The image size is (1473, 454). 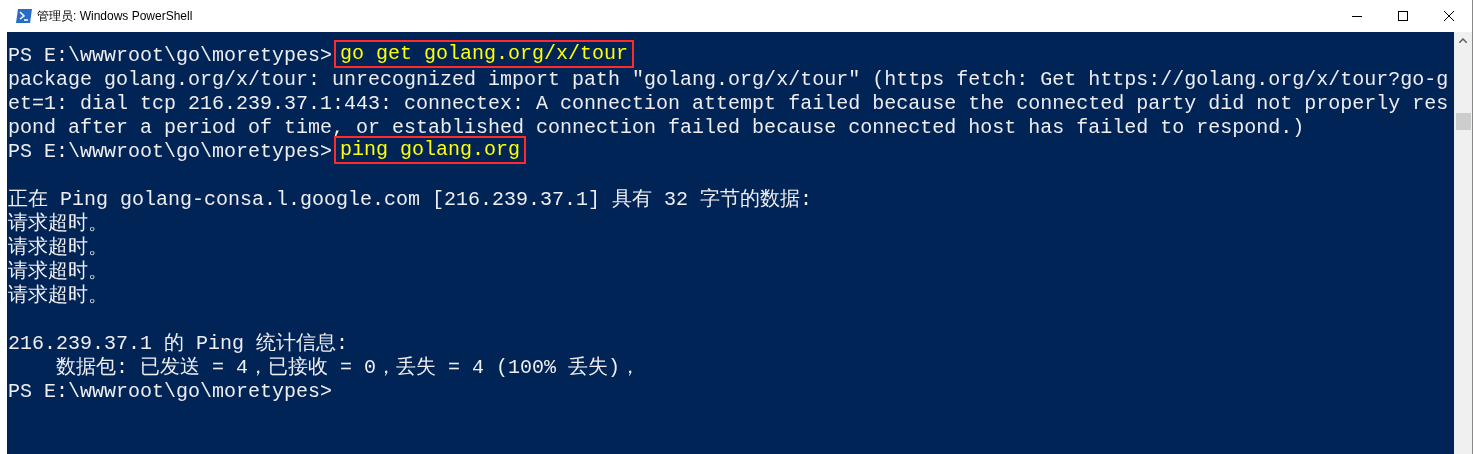 I want to click on output-line: package golang.org/x/tour: unrecognized import path "golang.org/x/tour" (https fetch: Get https://golang.org/x/tour?go-g, so click(x=728, y=80).